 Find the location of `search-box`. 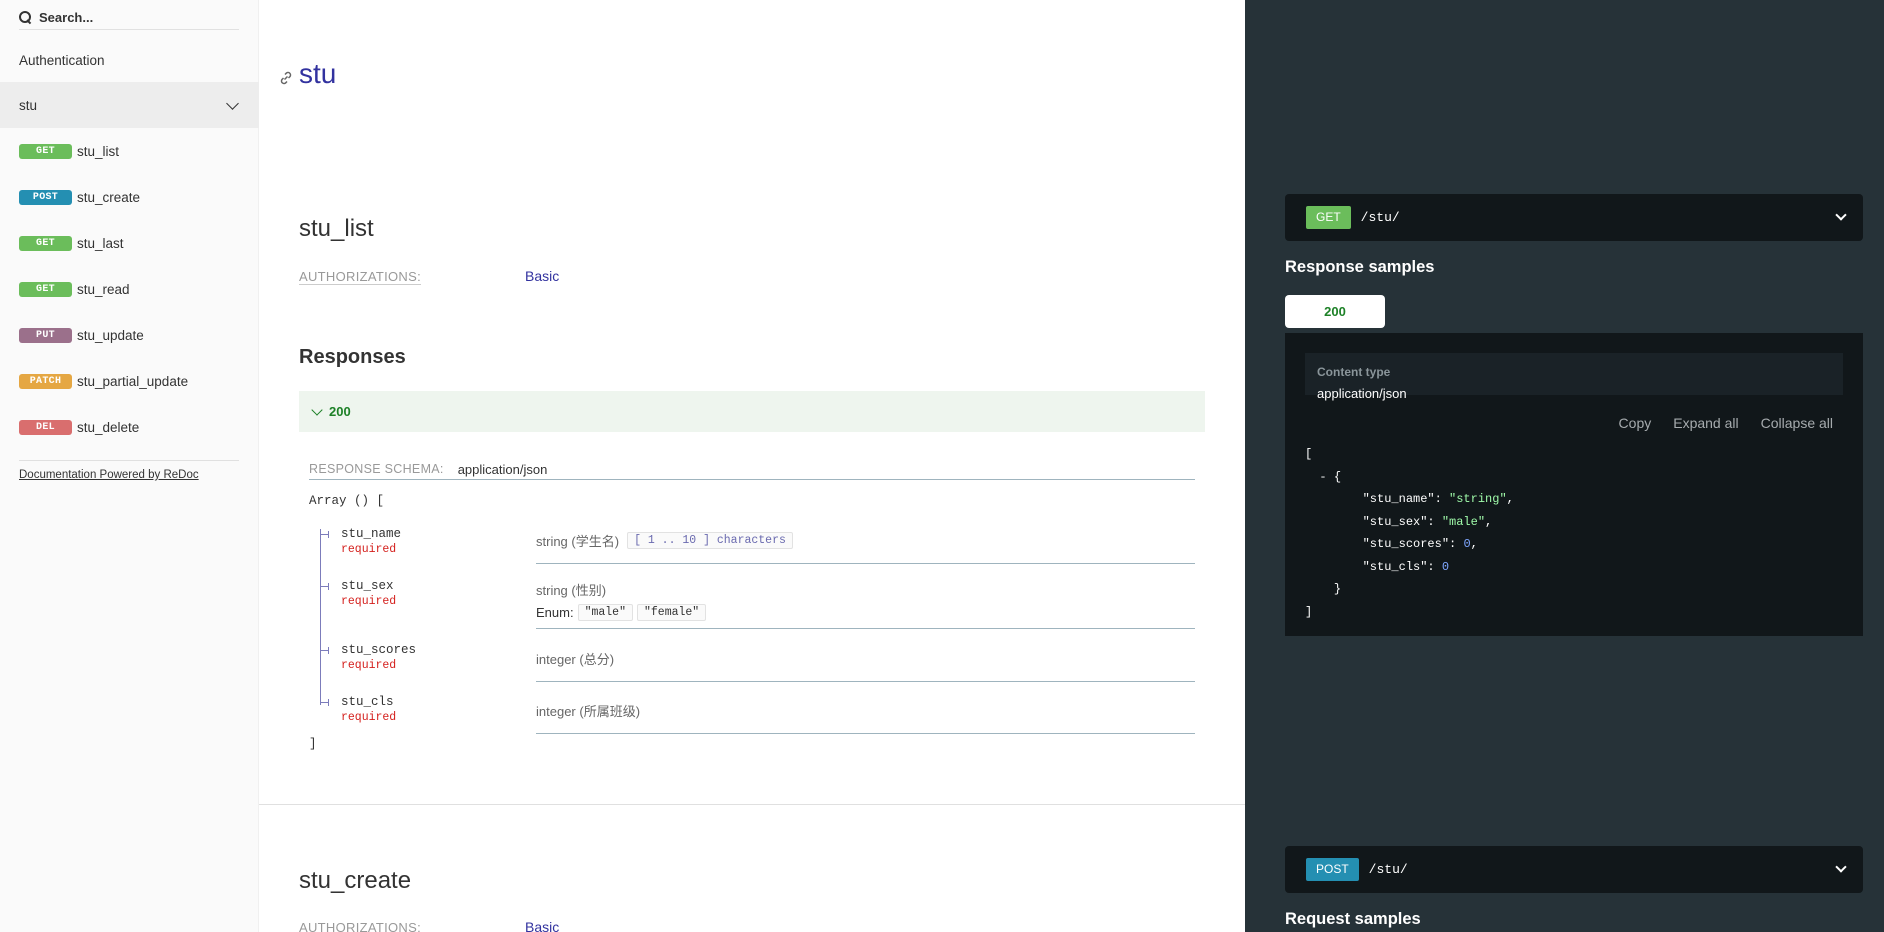

search-box is located at coordinates (129, 18).